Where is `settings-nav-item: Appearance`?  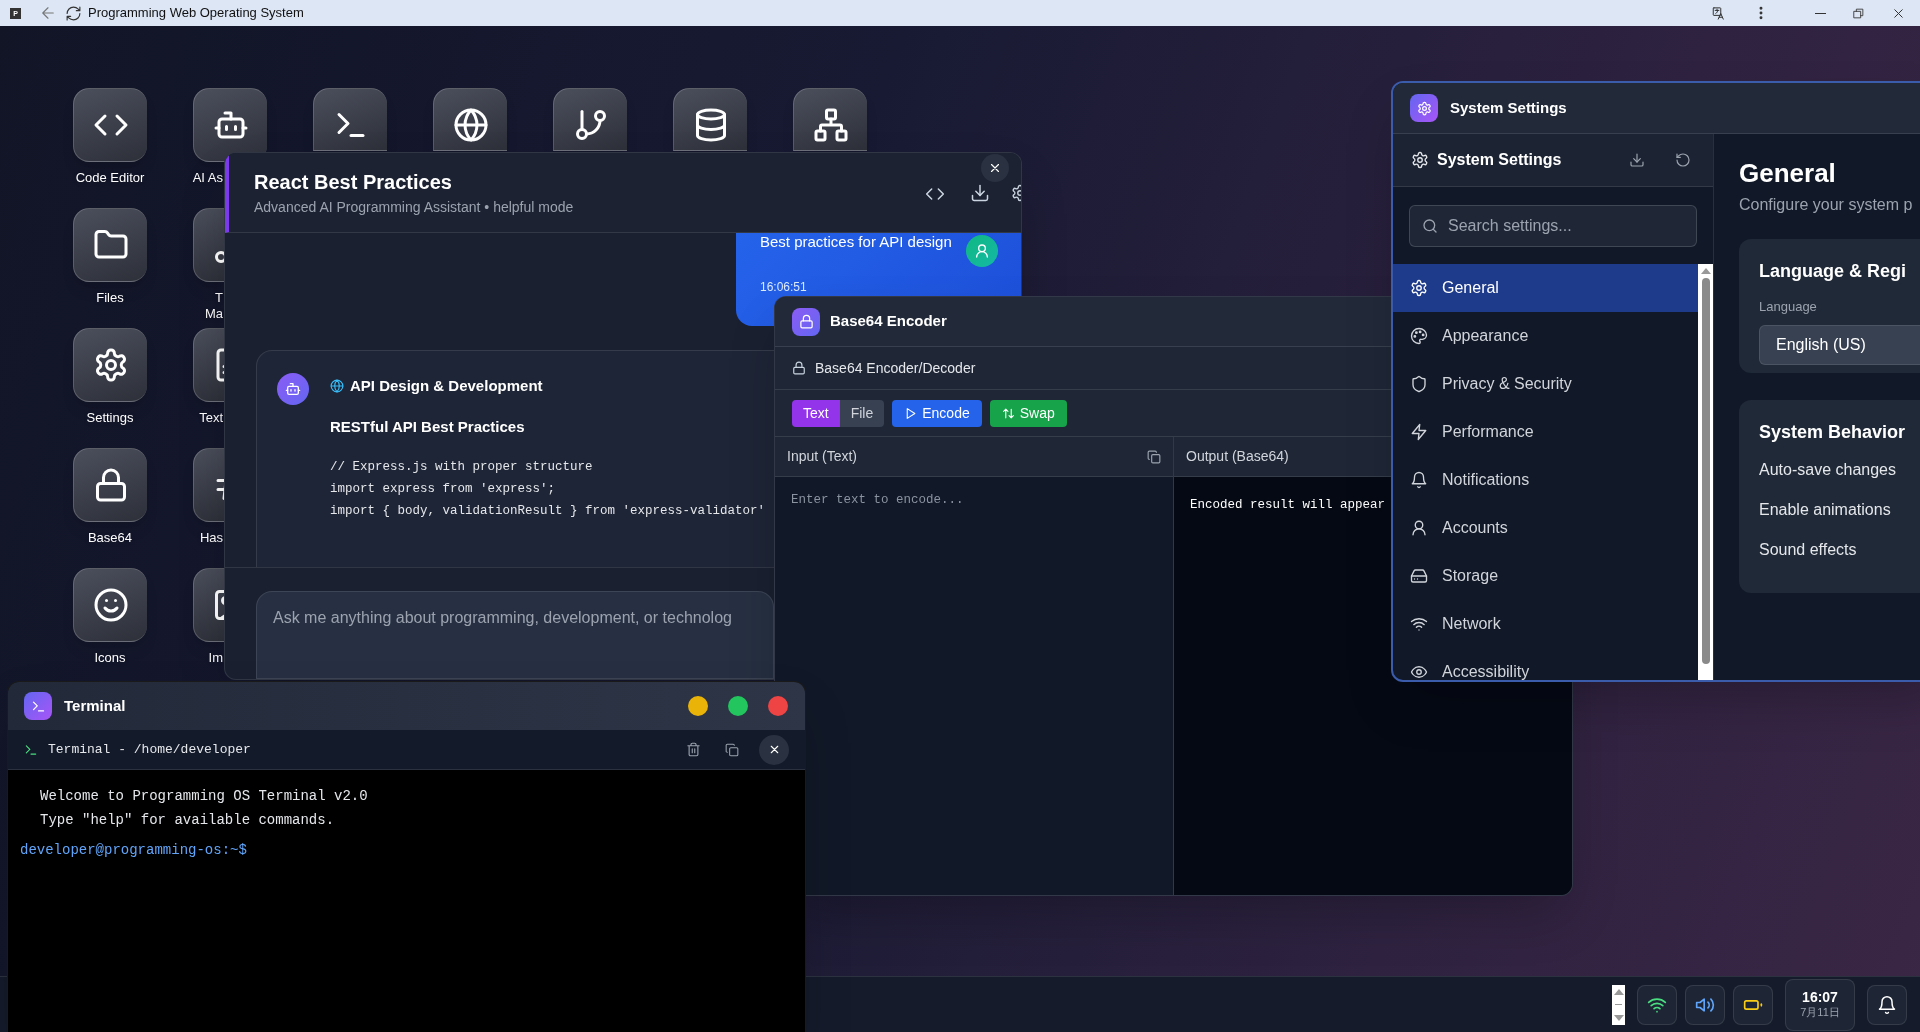
settings-nav-item: Appearance is located at coordinates (1545, 336).